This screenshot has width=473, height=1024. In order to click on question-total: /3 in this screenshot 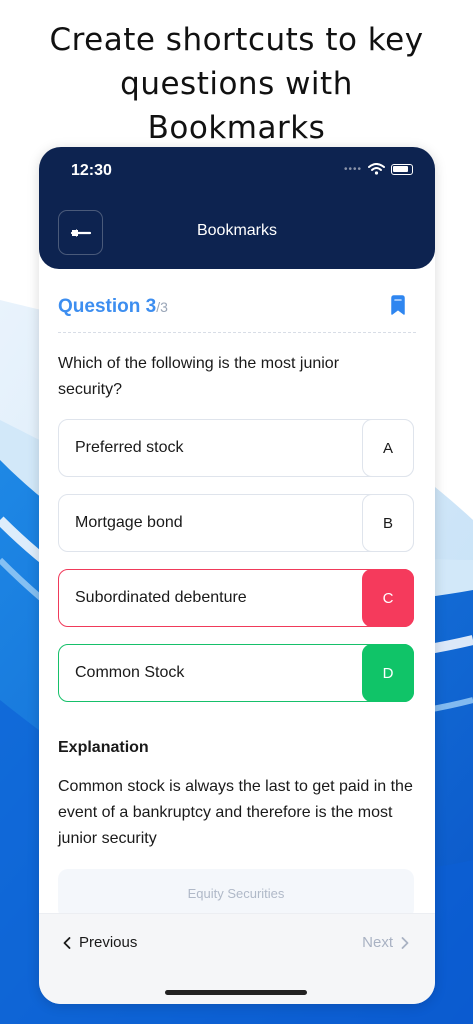, I will do `click(162, 307)`.